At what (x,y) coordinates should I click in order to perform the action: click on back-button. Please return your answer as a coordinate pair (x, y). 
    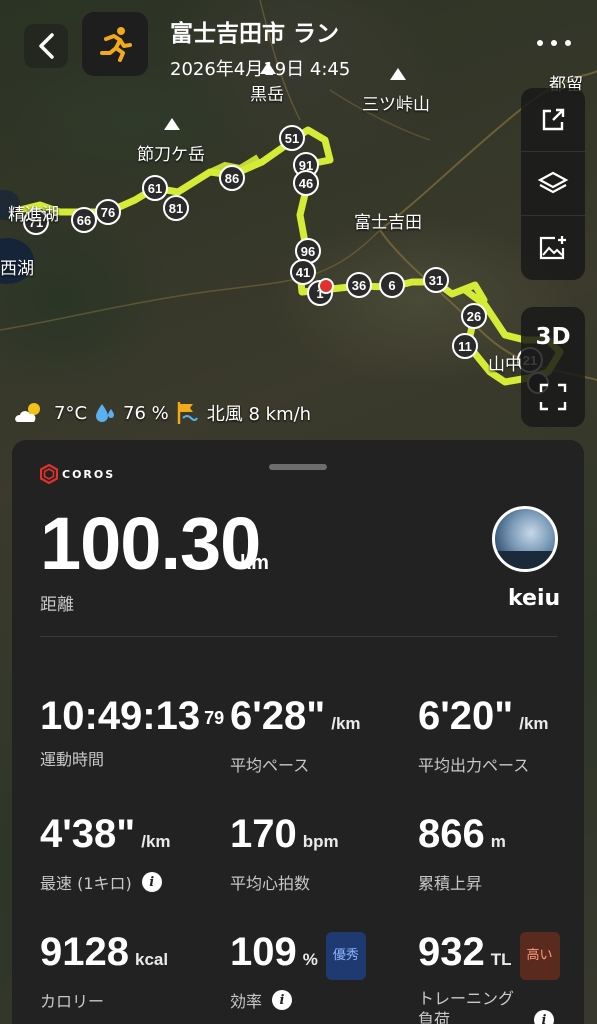
    Looking at the image, I should click on (46, 46).